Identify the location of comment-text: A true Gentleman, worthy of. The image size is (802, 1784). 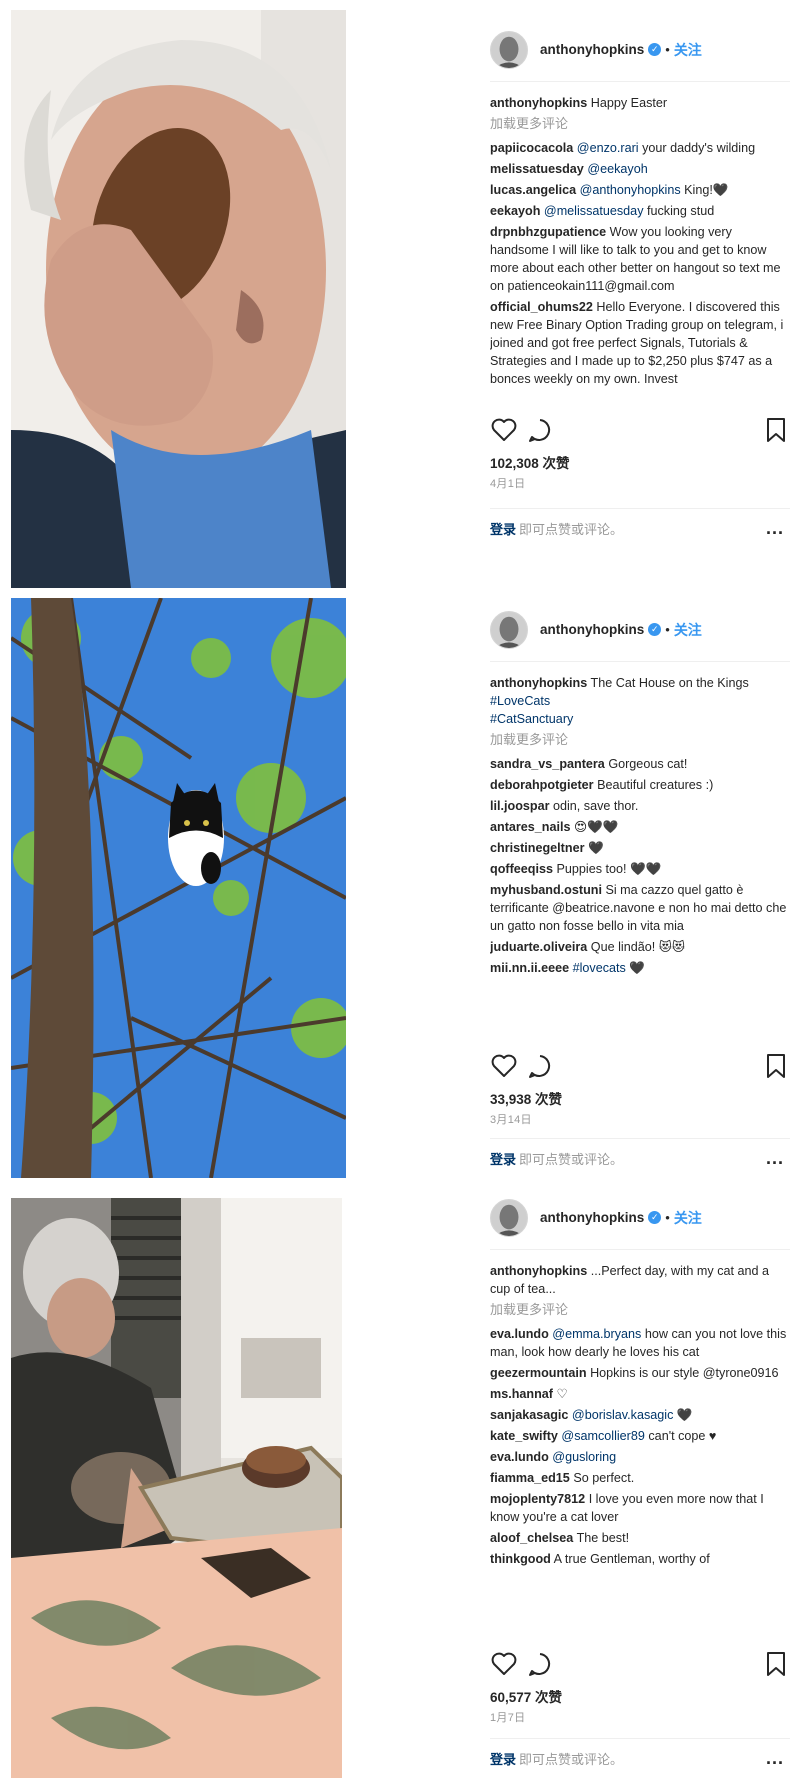
(631, 1559).